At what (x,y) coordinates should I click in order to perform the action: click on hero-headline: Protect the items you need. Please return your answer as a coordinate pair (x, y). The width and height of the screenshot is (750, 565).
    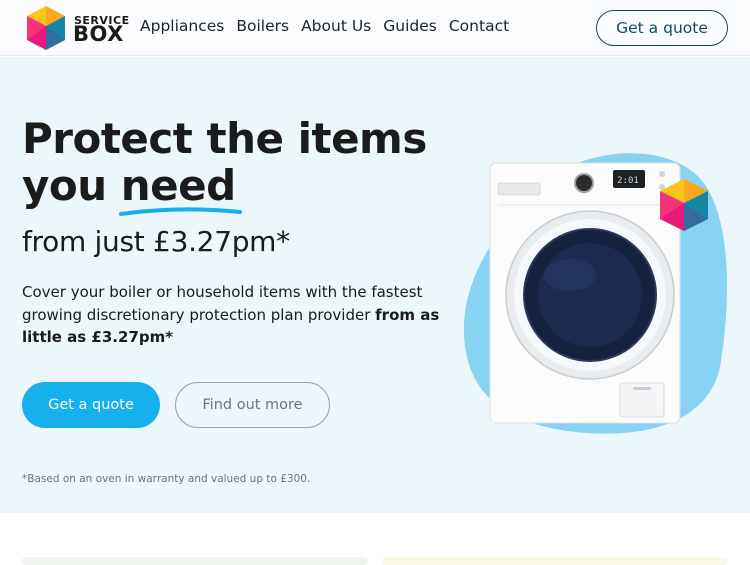
    Looking at the image, I should click on (242, 165).